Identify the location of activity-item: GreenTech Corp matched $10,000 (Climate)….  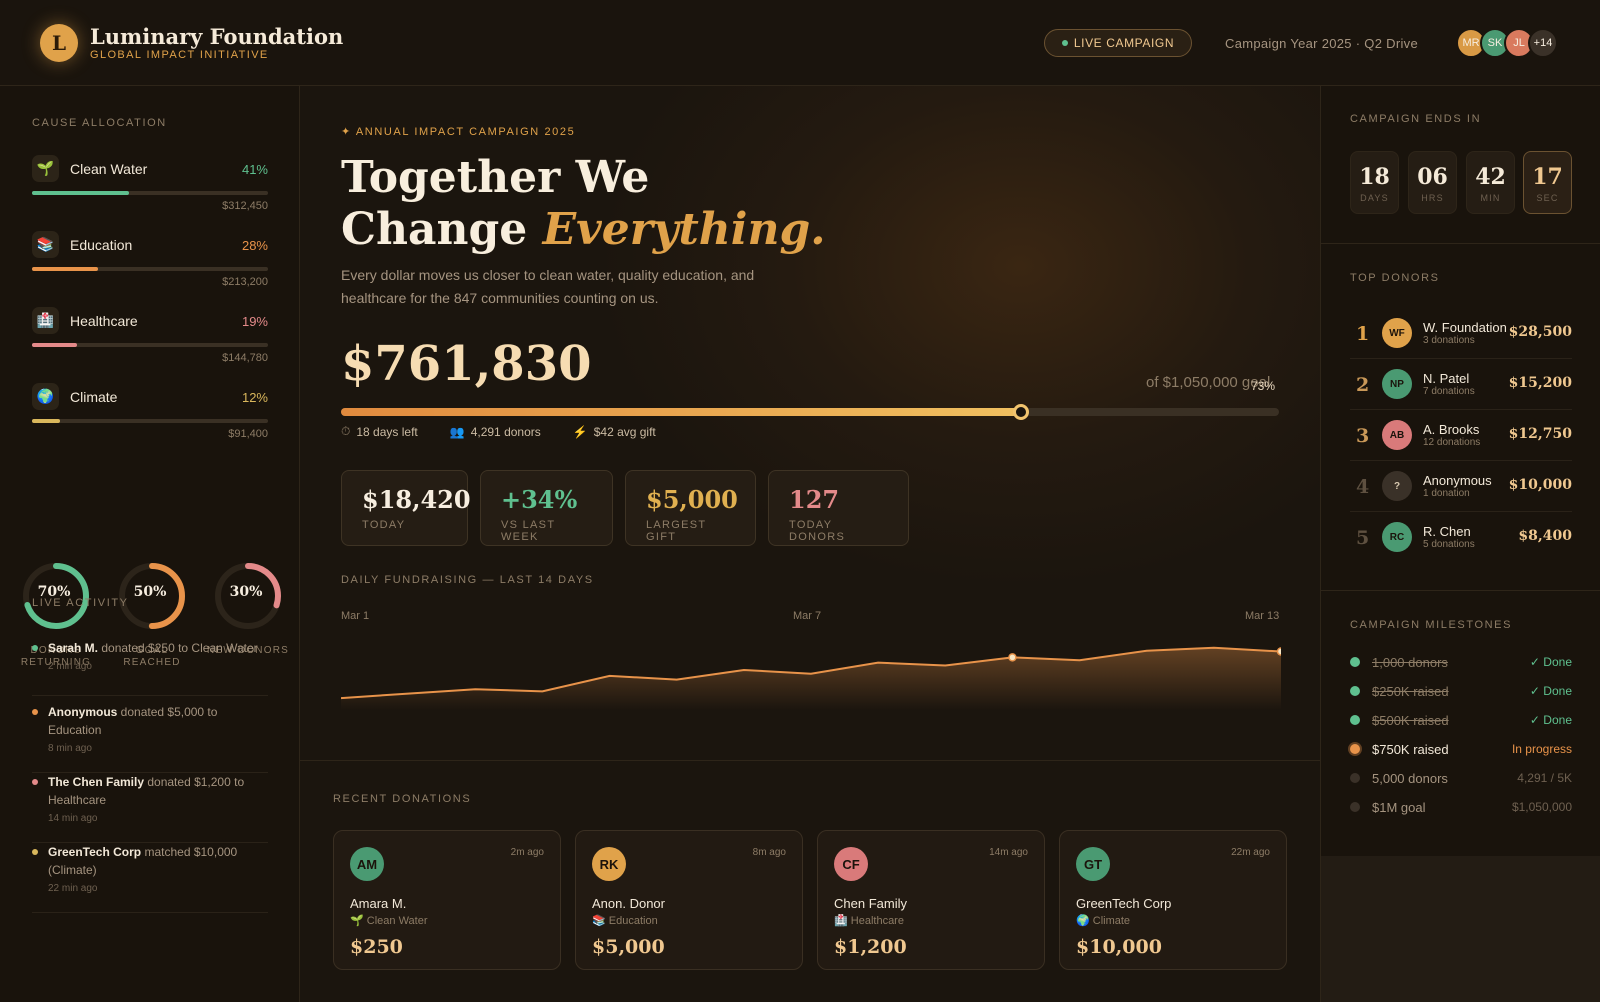
(150, 878).